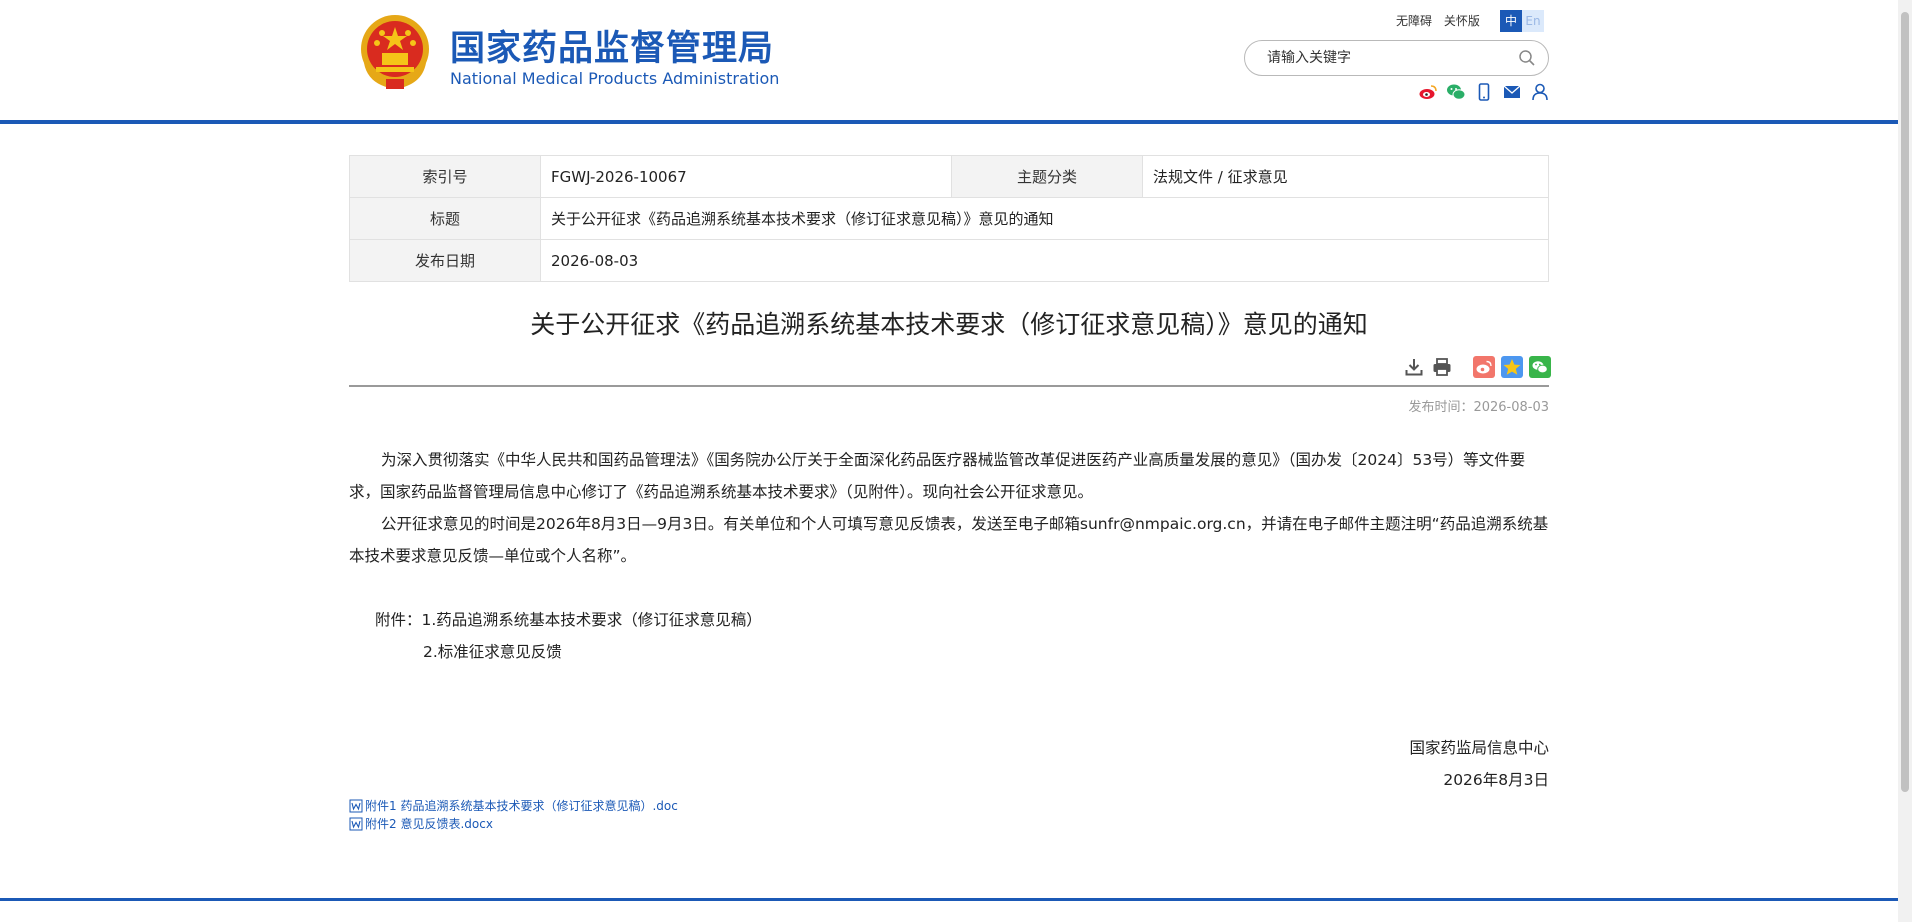 The image size is (1912, 922). I want to click on info-row: 标题 关于公开征求《药品追溯系统基本技术要求（修订征求意见稿）》意见的通知, so click(949, 218).